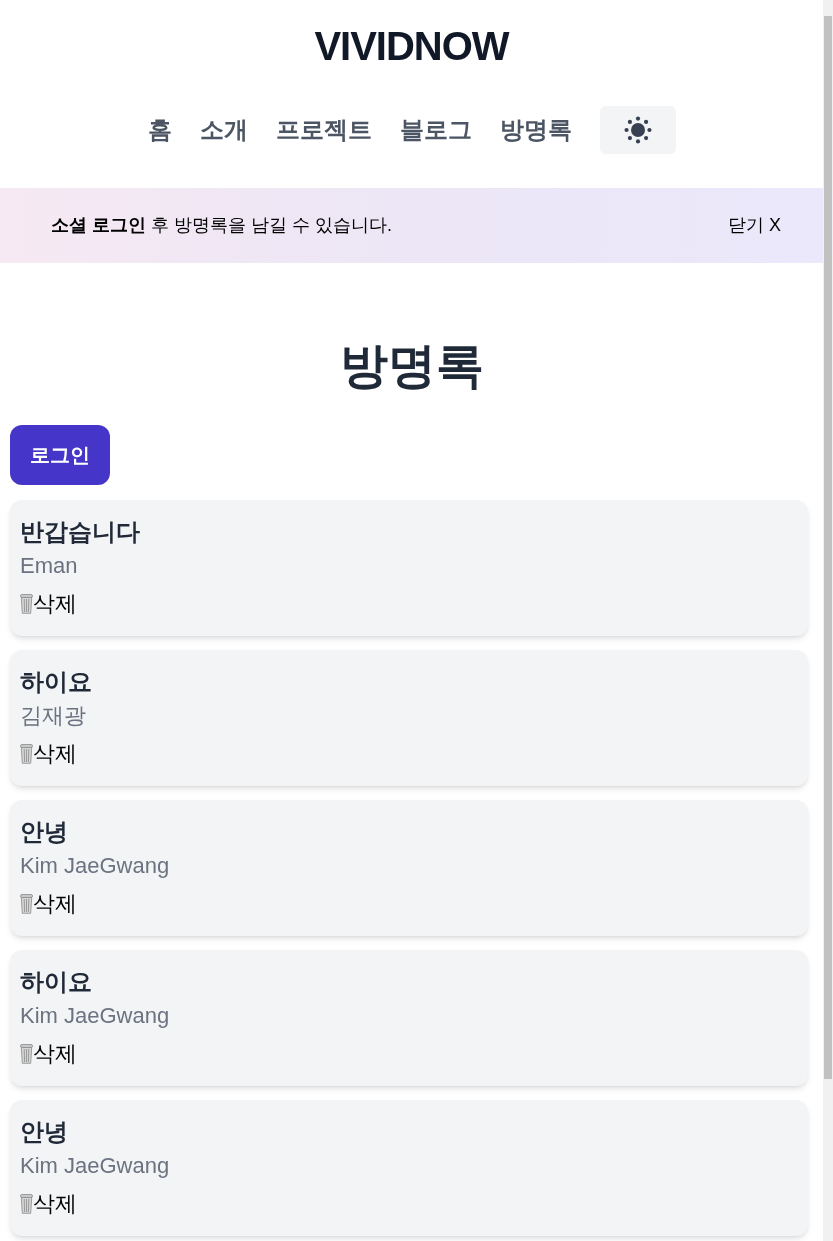 The image size is (833, 1241). Describe the element at coordinates (411, 46) in the screenshot. I see `site-logo: VIVIDNOW` at that location.